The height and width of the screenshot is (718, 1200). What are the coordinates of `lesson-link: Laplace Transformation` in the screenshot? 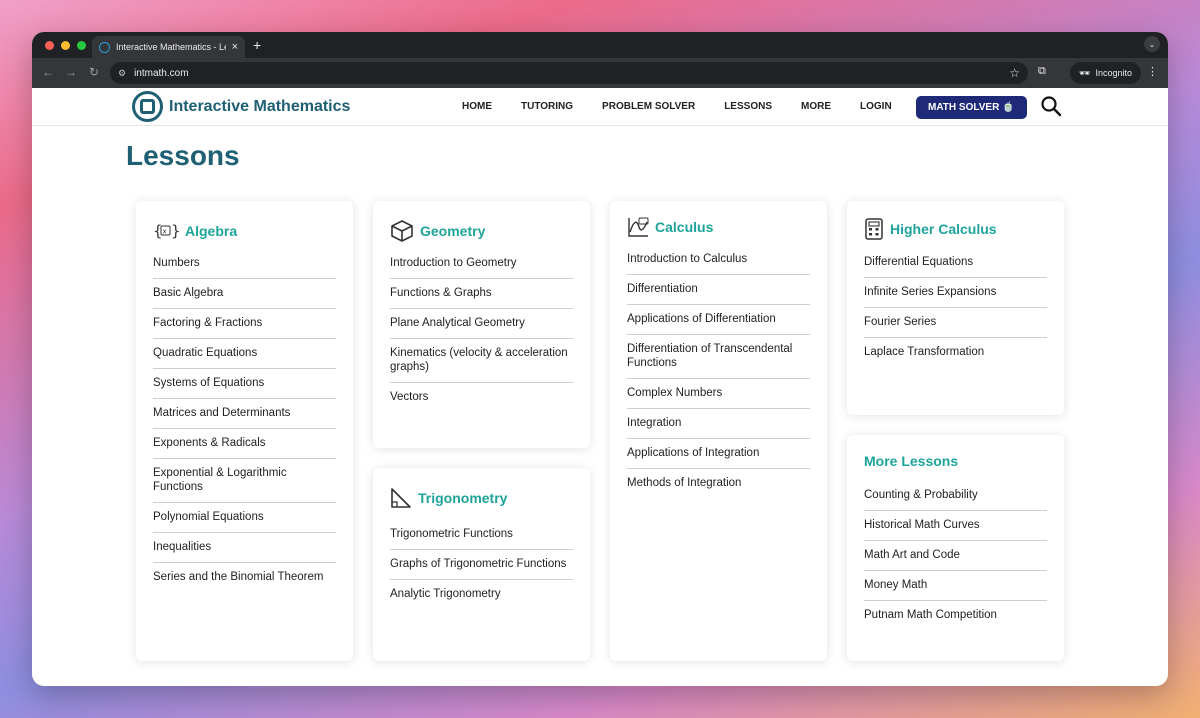 It's located at (955, 352).